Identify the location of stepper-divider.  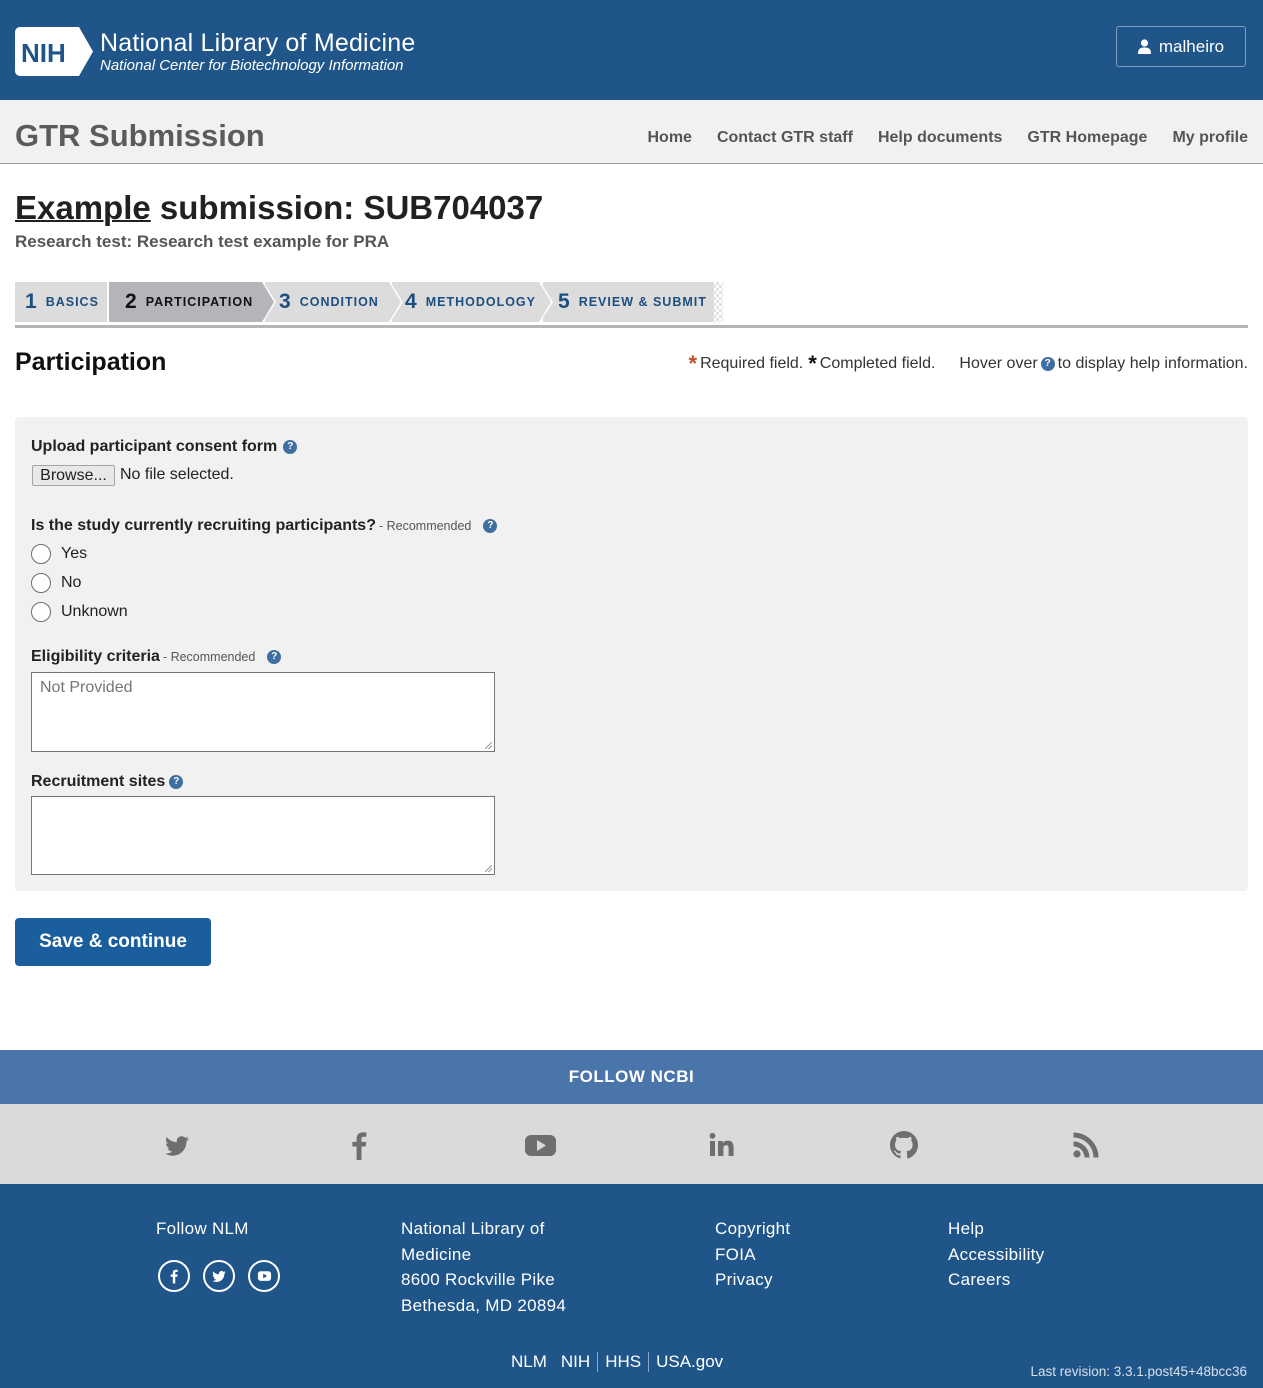
(631, 326).